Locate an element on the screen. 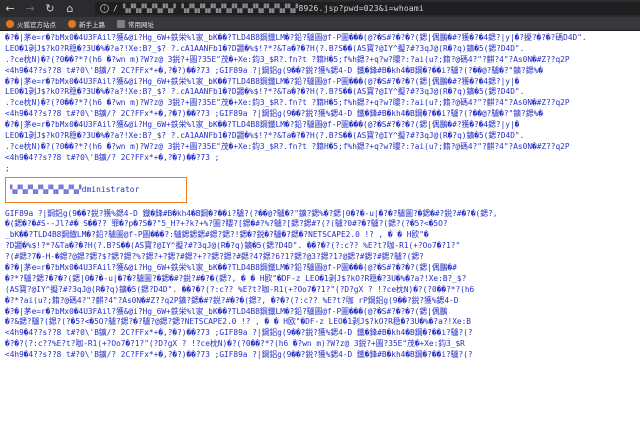  bookmark-label: 新手上路 is located at coordinates (92, 24).